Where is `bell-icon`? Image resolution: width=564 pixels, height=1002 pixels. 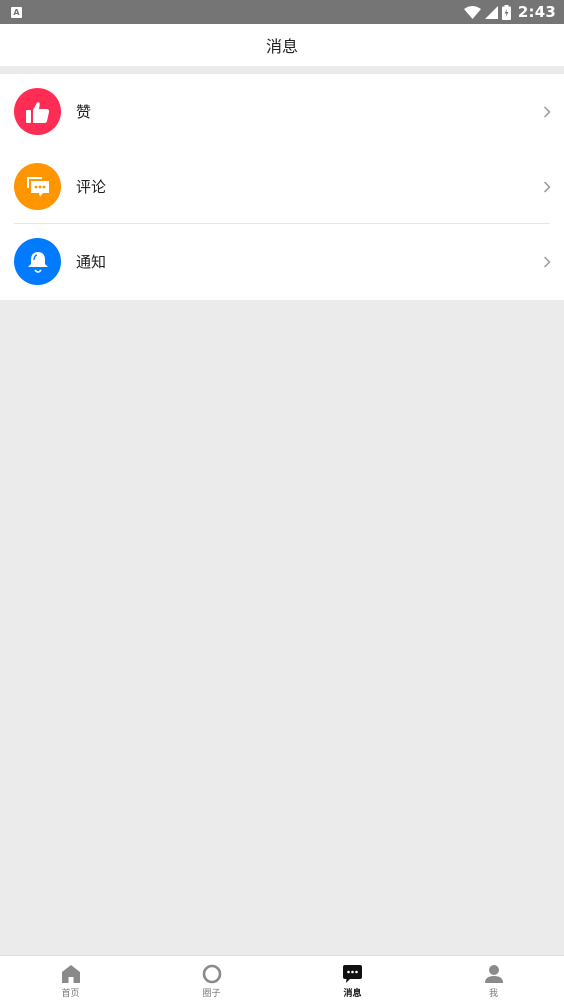
bell-icon is located at coordinates (37, 262).